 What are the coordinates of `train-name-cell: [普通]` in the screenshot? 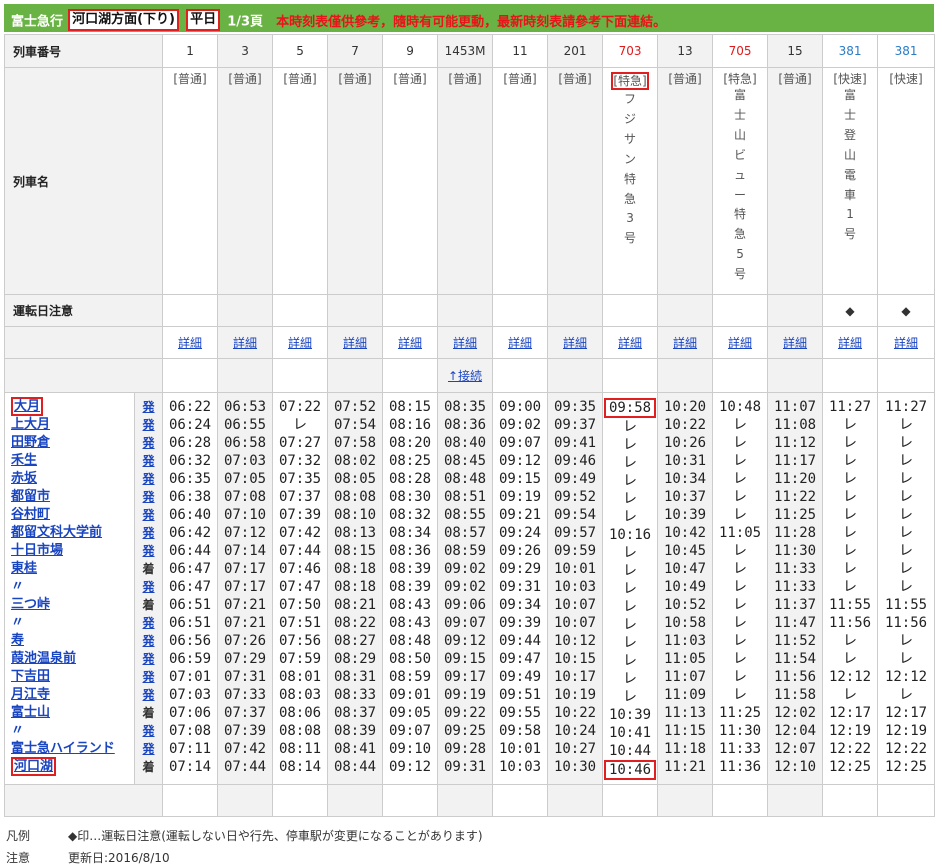 It's located at (465, 181).